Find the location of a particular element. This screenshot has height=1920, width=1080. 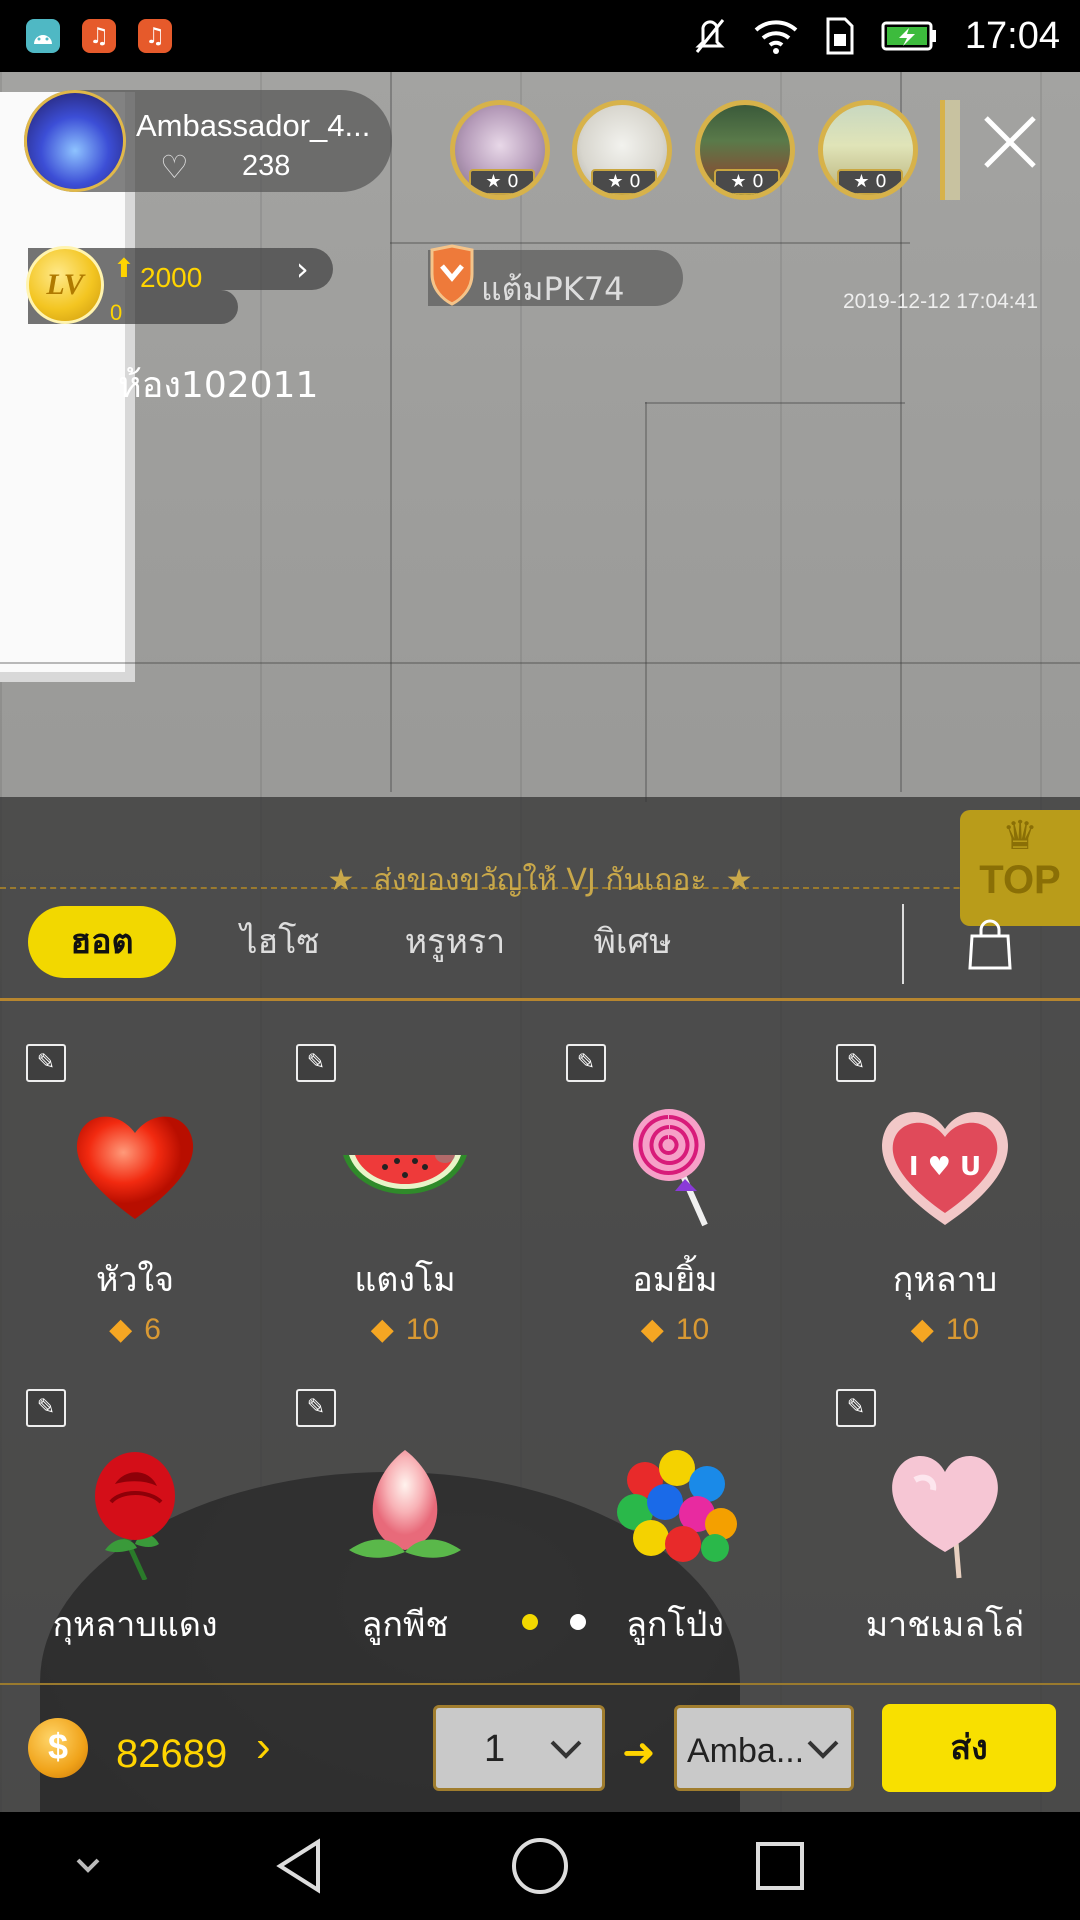

gift-name: มาชเมลโล่ is located at coordinates (945, 1625).